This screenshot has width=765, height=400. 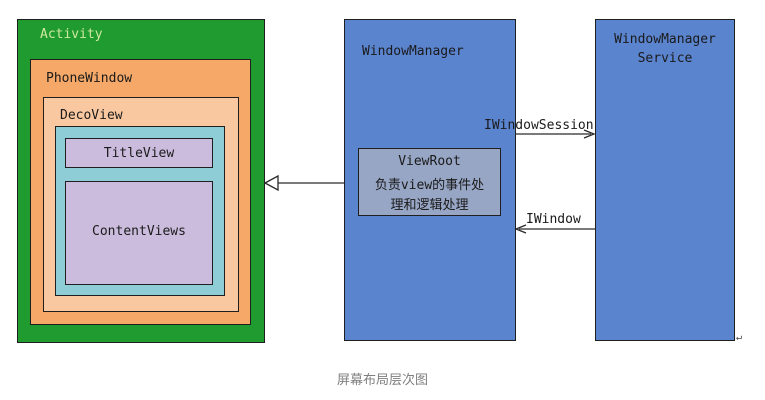 What do you see at coordinates (303, 183) in the screenshot?
I see `inheritance-arrow` at bounding box center [303, 183].